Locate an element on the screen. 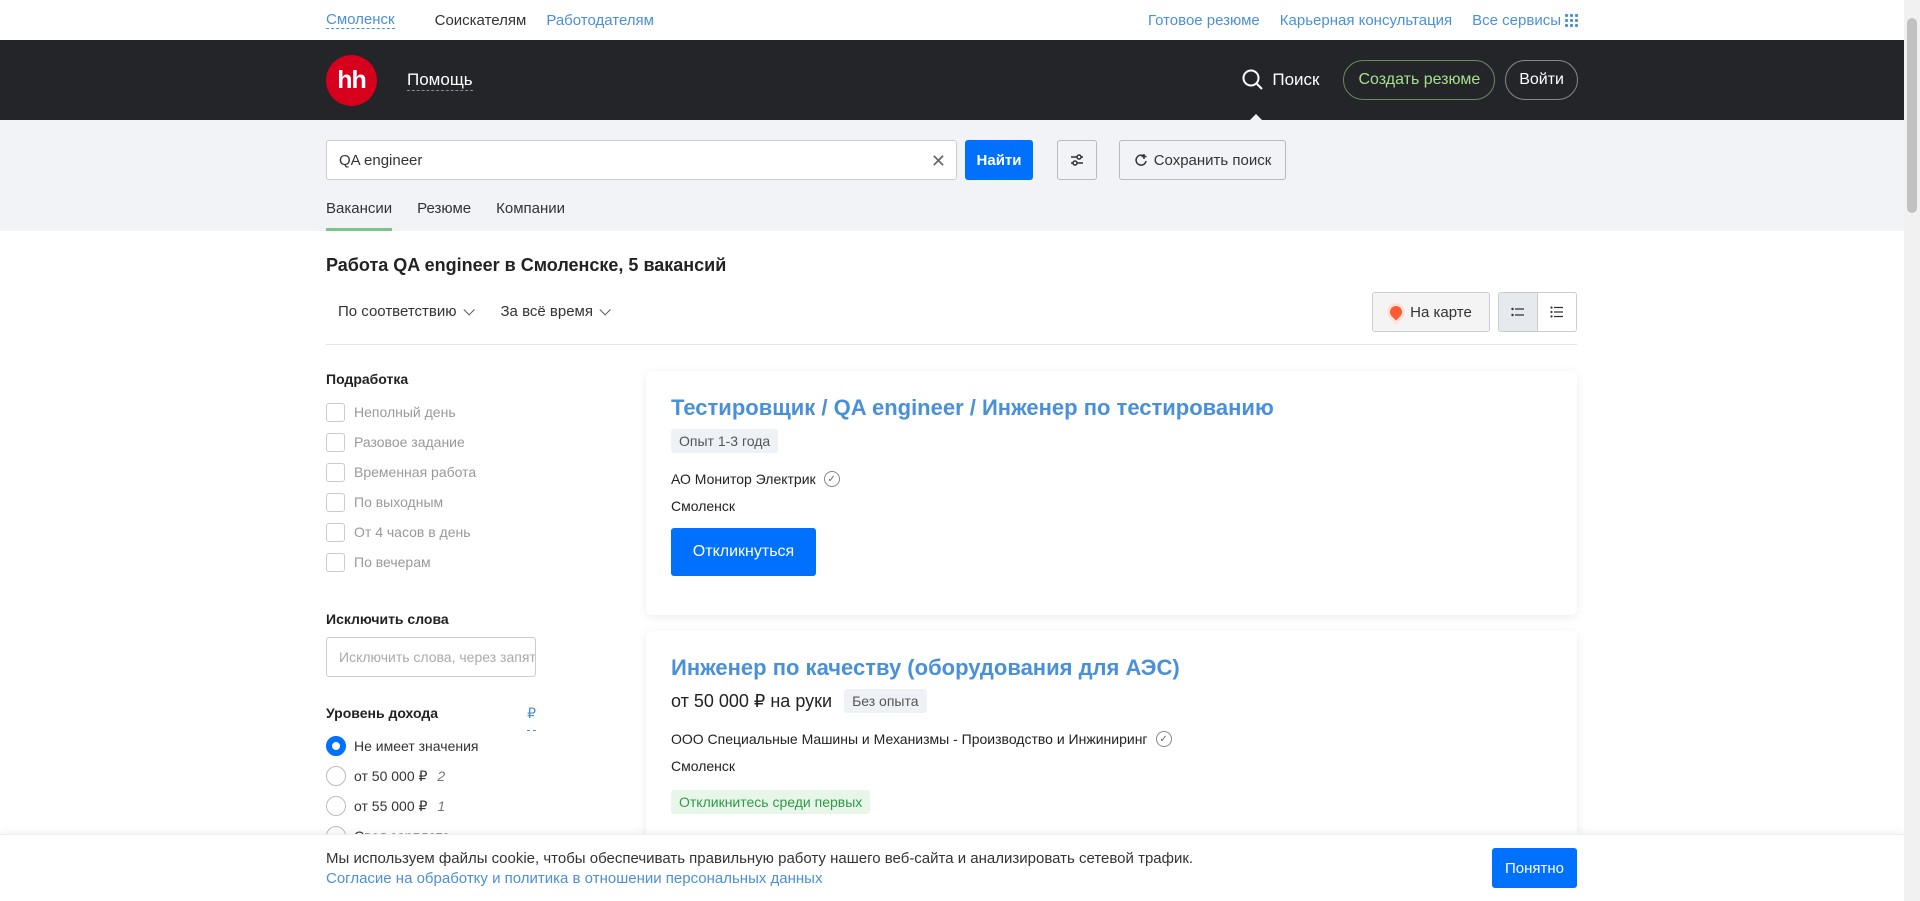  income-label: от 55 000 ₽ is located at coordinates (391, 805).